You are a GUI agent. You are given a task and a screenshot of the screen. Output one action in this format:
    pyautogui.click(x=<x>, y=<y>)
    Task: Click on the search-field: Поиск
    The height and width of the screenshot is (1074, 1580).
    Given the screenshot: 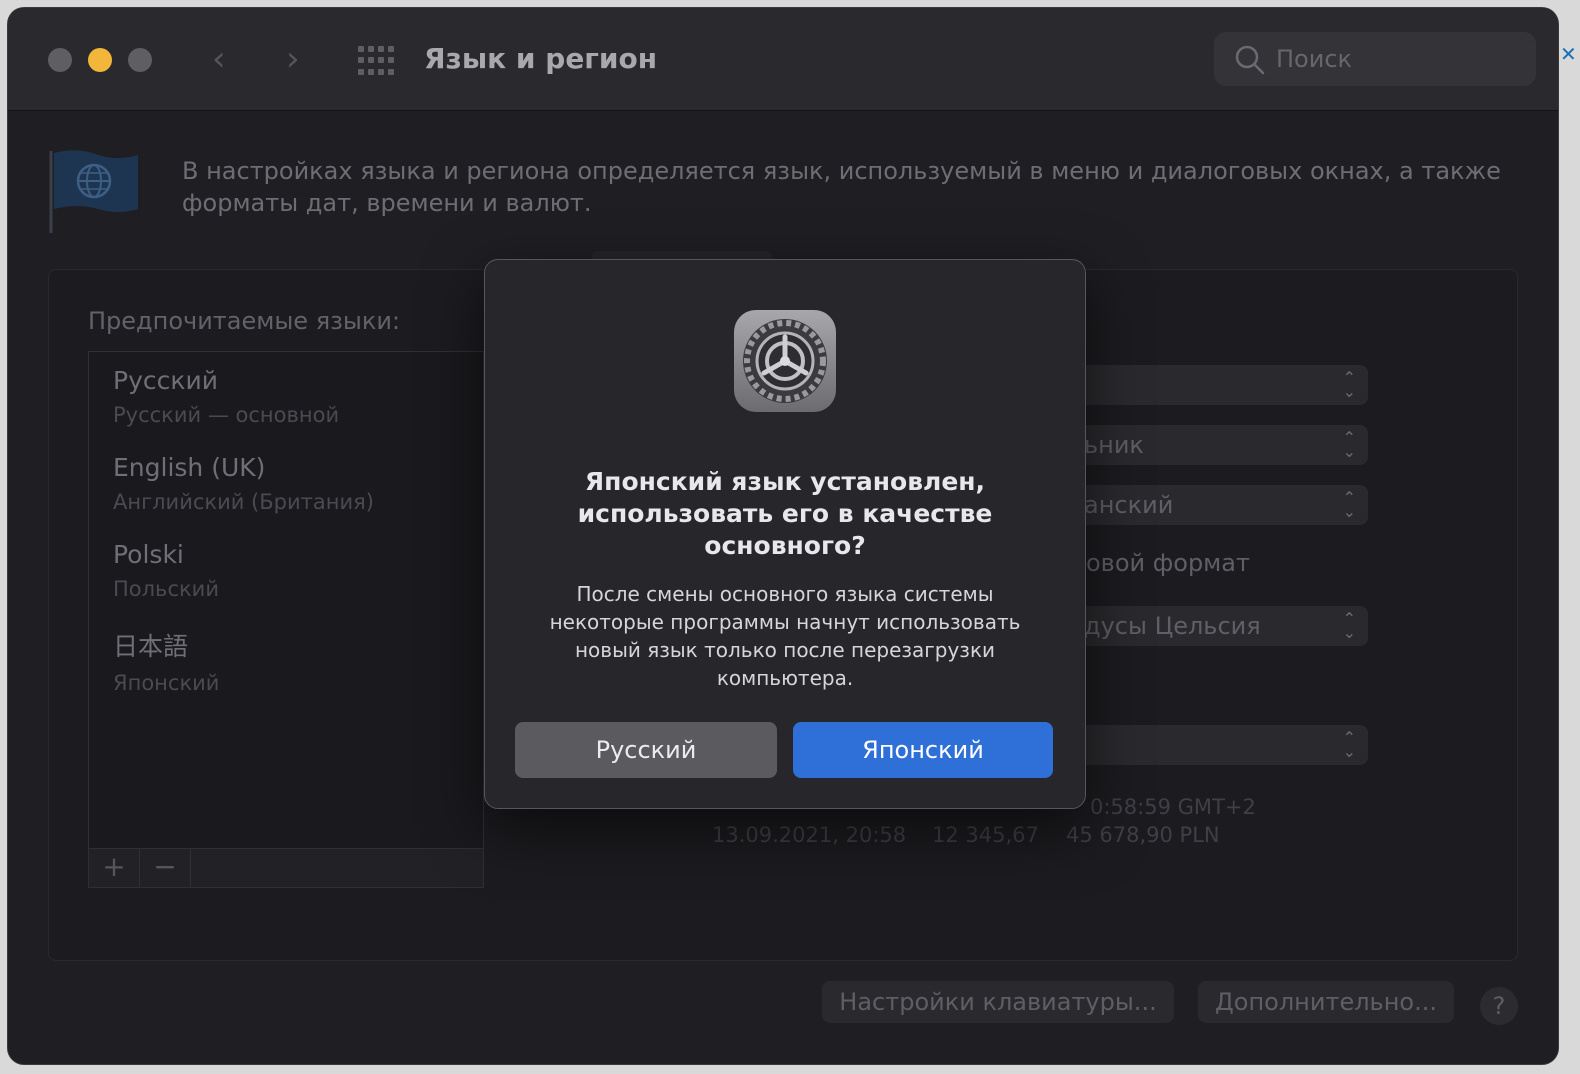 What is the action you would take?
    pyautogui.click(x=1375, y=59)
    